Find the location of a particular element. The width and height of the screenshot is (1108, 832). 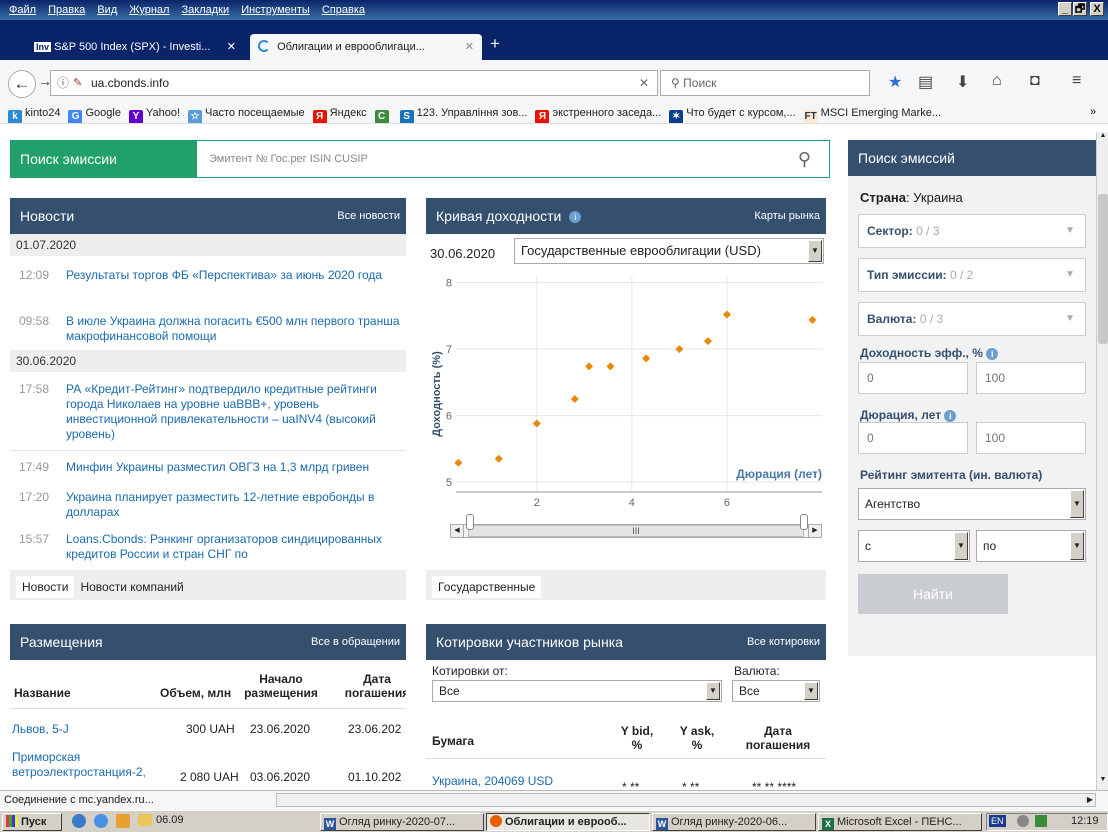

ie-icon is located at coordinates (101, 821).